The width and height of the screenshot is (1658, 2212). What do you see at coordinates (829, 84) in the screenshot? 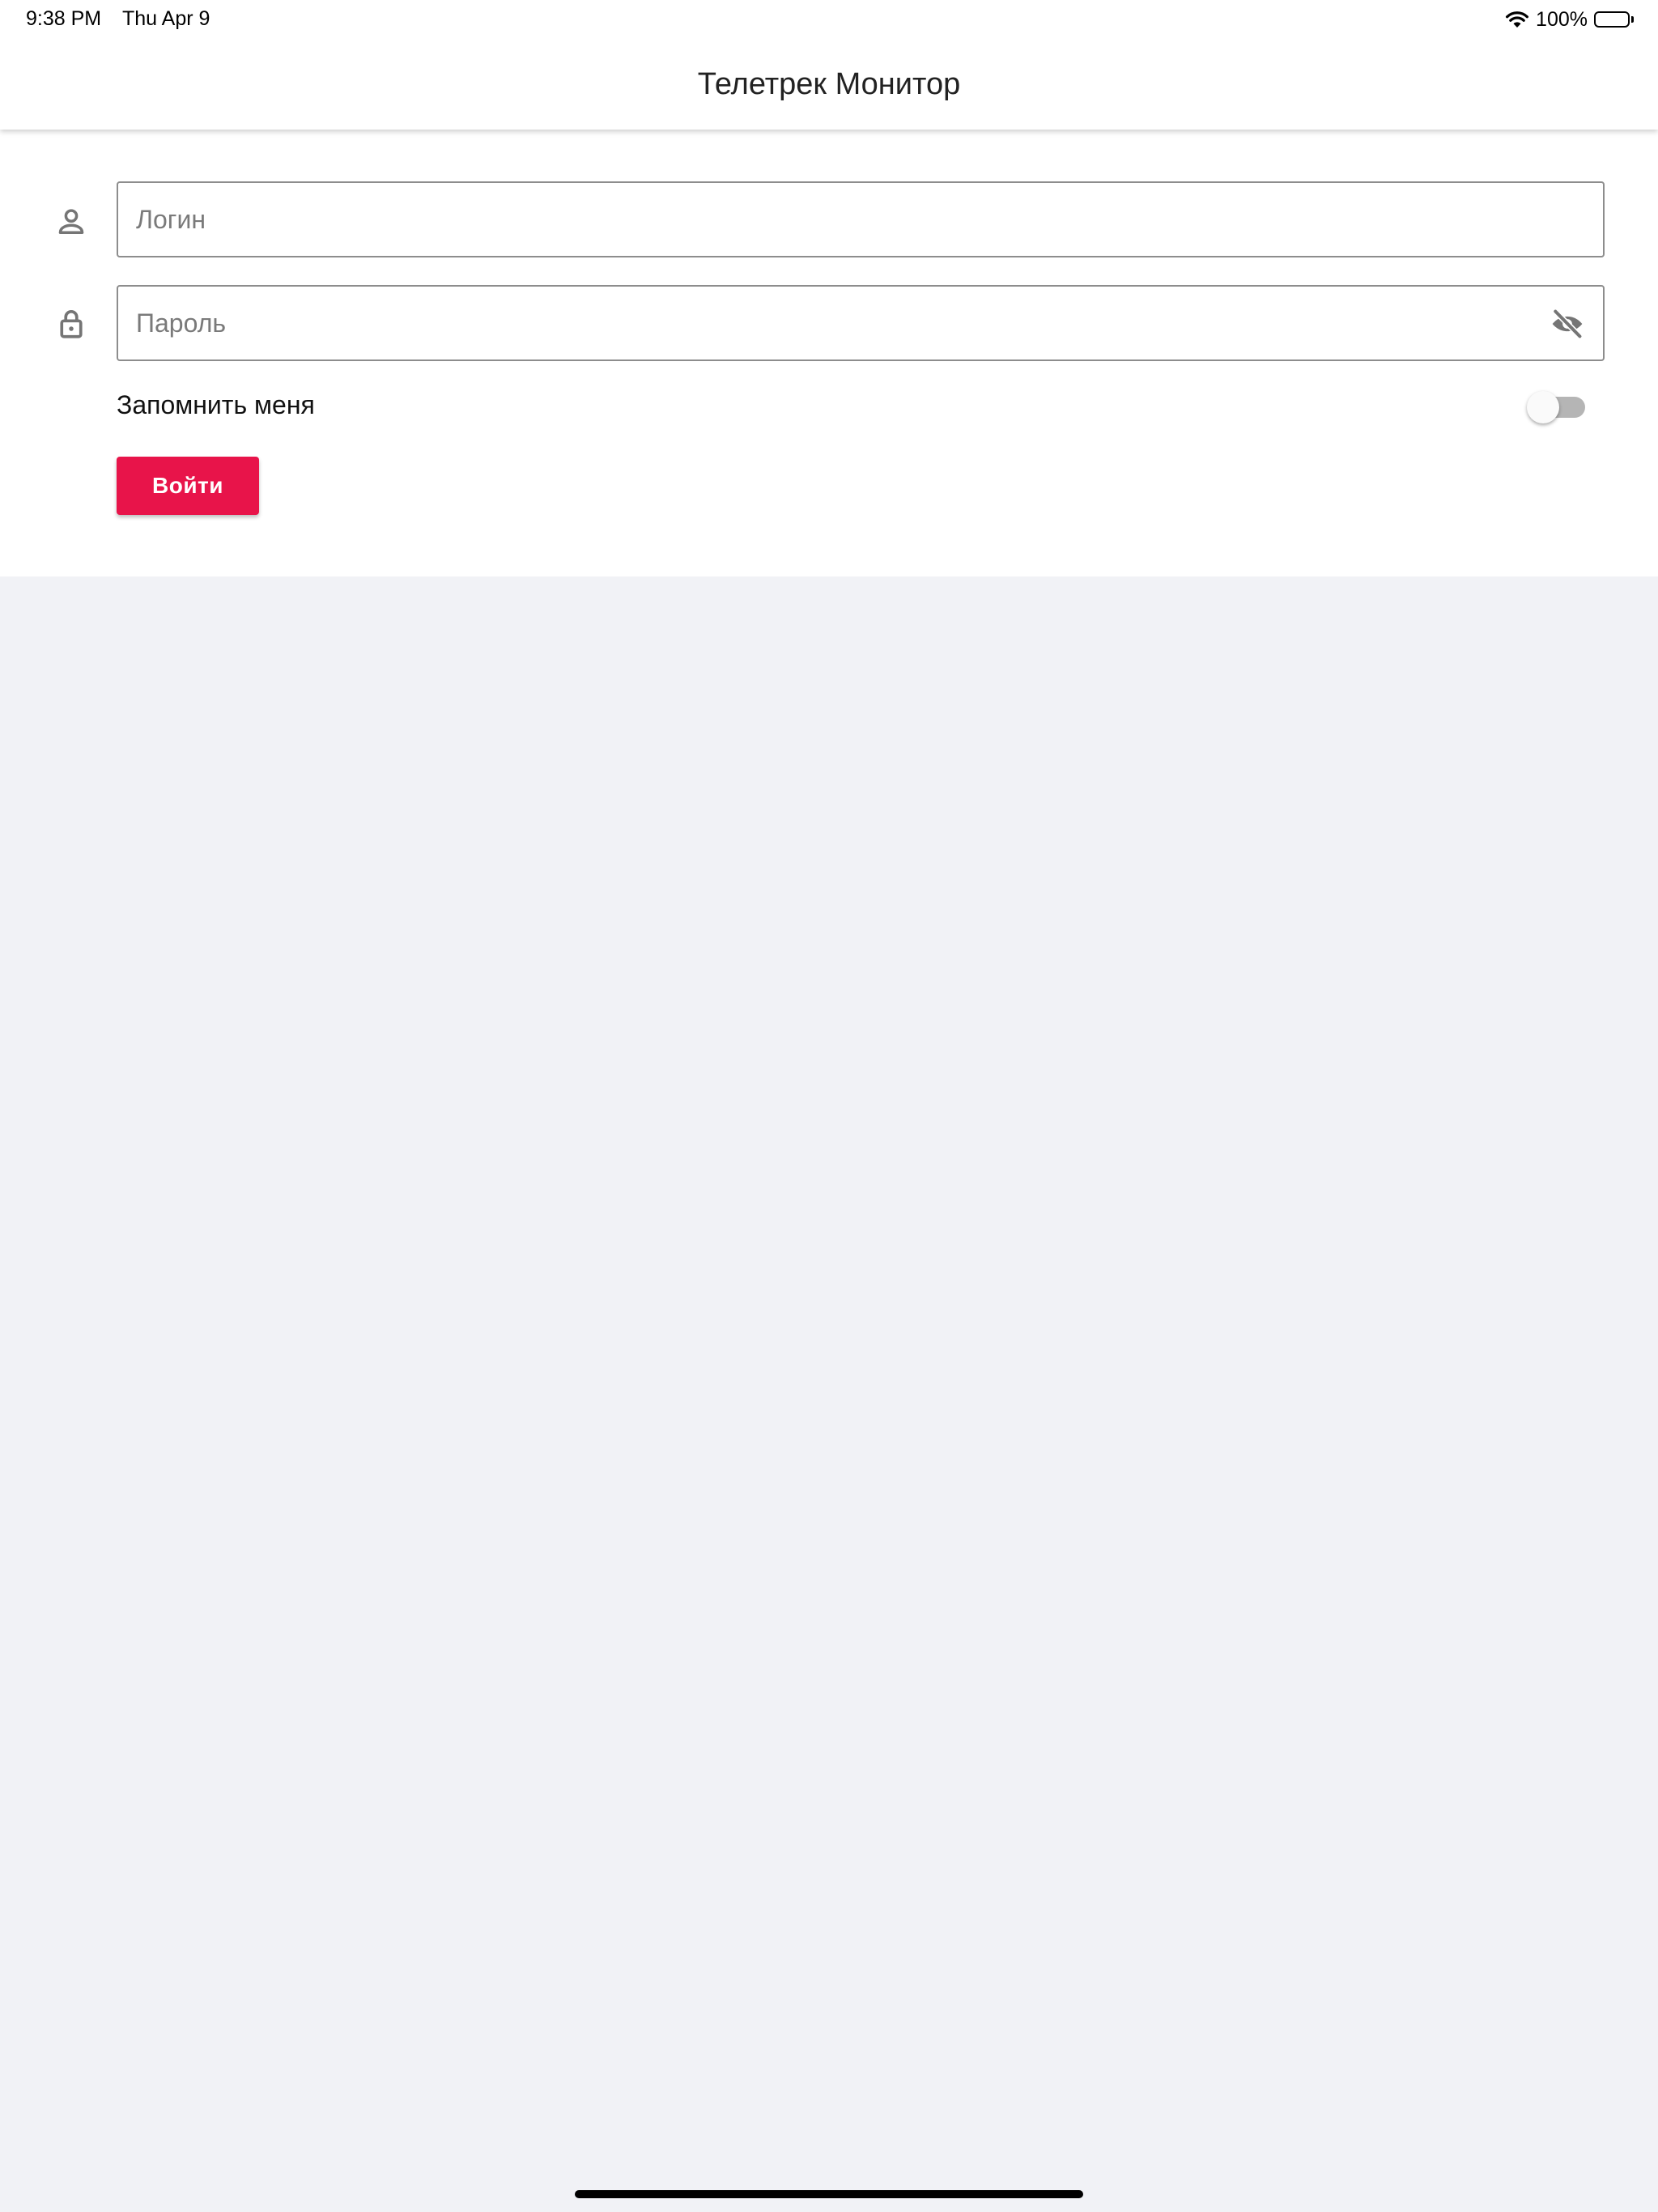
I see `page-title: Телетрек Монитор` at bounding box center [829, 84].